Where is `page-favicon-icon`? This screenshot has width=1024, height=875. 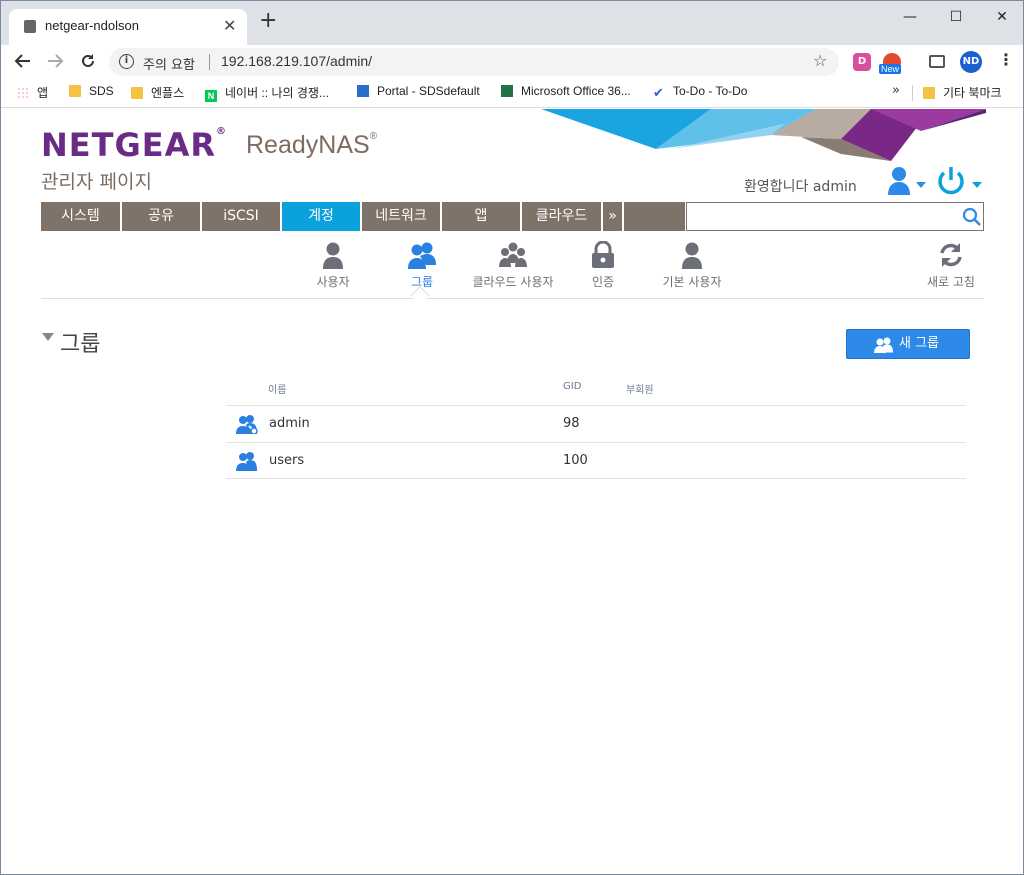 page-favicon-icon is located at coordinates (30, 26).